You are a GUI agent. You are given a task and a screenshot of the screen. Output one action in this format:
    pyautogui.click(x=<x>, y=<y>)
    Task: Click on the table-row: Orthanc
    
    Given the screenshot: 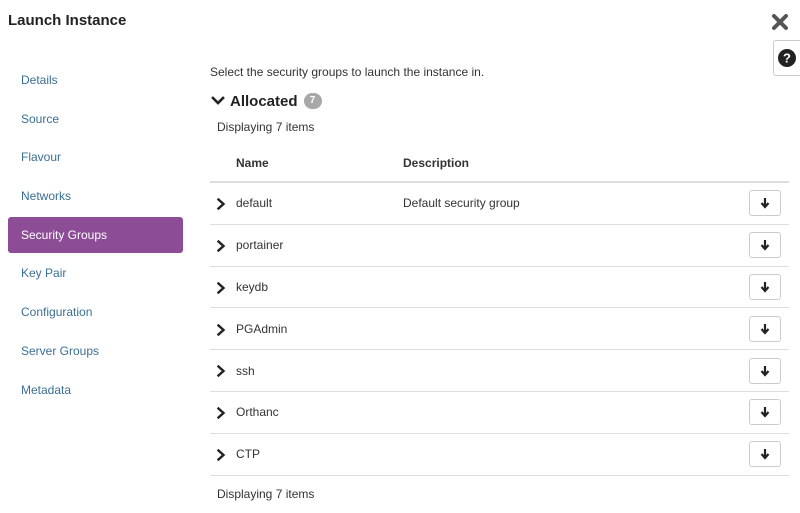 What is the action you would take?
    pyautogui.click(x=499, y=412)
    